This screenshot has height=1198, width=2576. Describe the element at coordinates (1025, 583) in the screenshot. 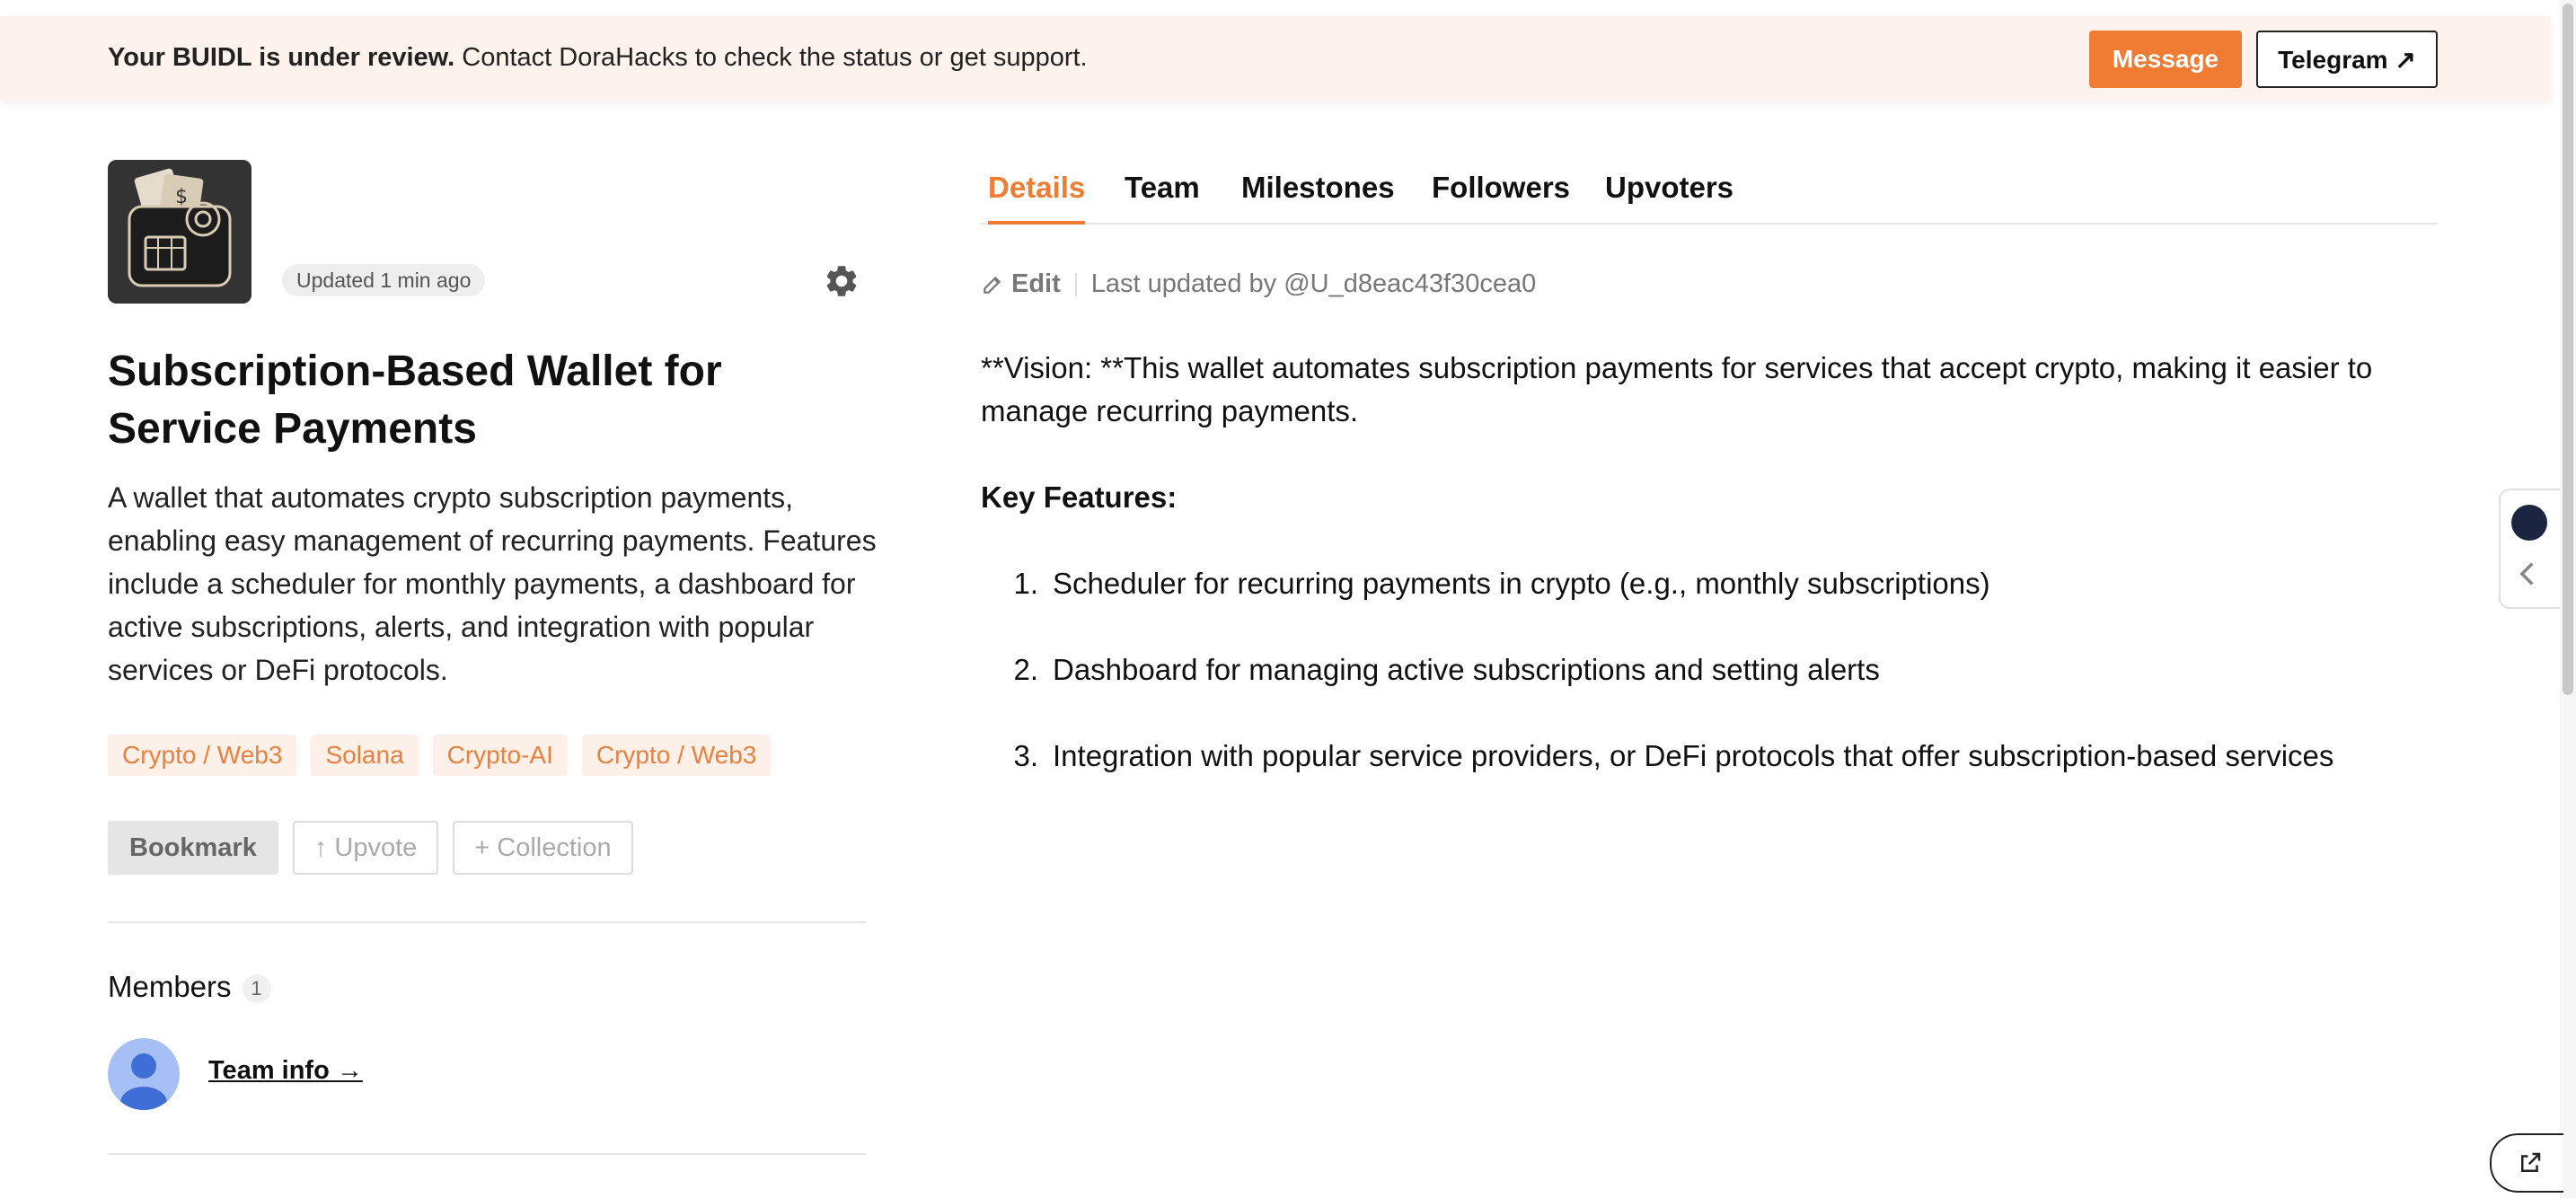

I see `list-number: 1.` at that location.